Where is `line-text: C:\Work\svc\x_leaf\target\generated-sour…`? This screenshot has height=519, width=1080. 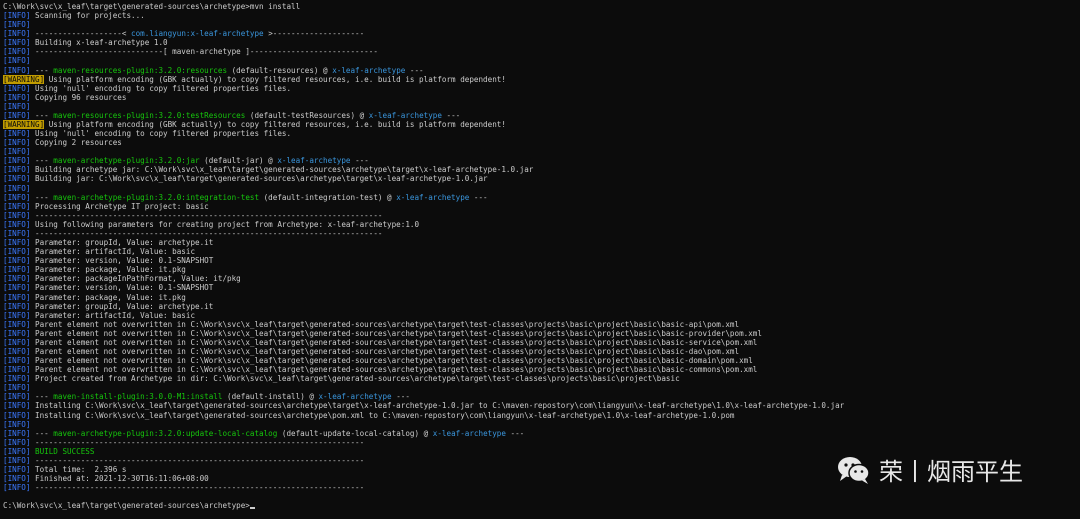 line-text: C:\Work\svc\x_leaf\target\generated-sour… is located at coordinates (126, 506).